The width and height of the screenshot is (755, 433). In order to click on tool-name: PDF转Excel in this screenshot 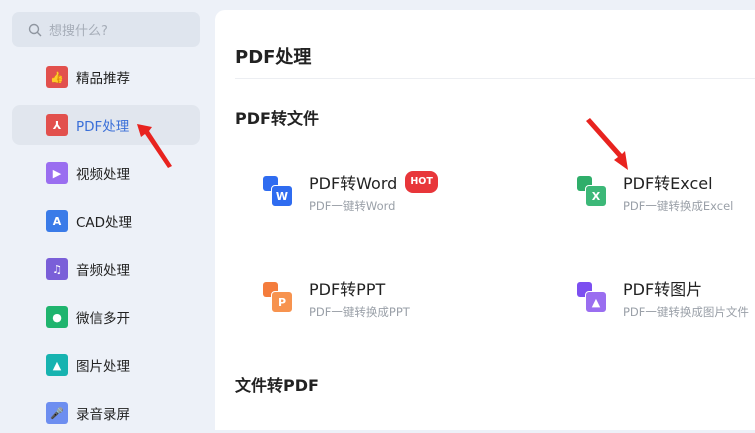, I will do `click(668, 183)`.